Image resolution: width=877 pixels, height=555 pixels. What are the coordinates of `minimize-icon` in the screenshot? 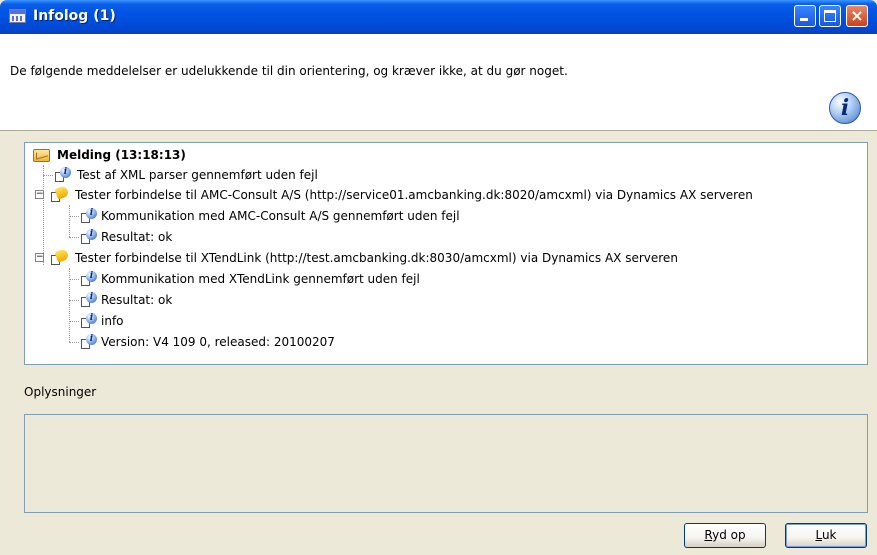 It's located at (805, 16).